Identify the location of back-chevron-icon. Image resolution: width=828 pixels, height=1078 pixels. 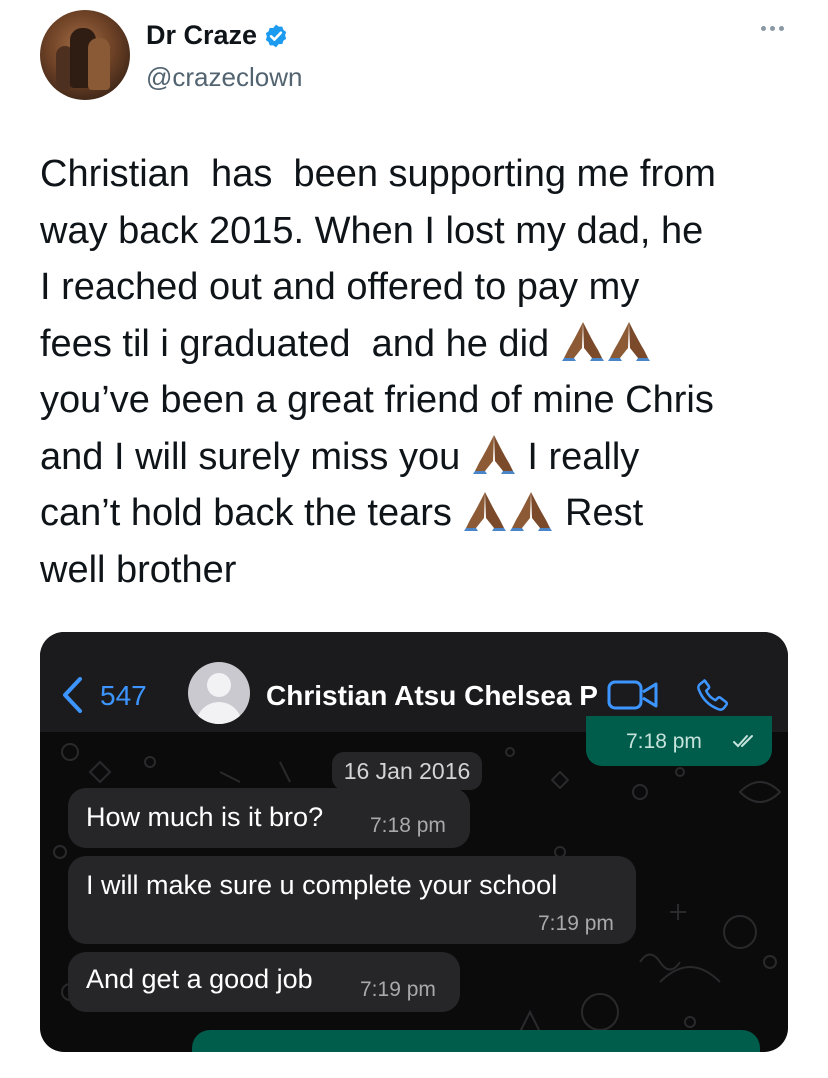
(72, 695).